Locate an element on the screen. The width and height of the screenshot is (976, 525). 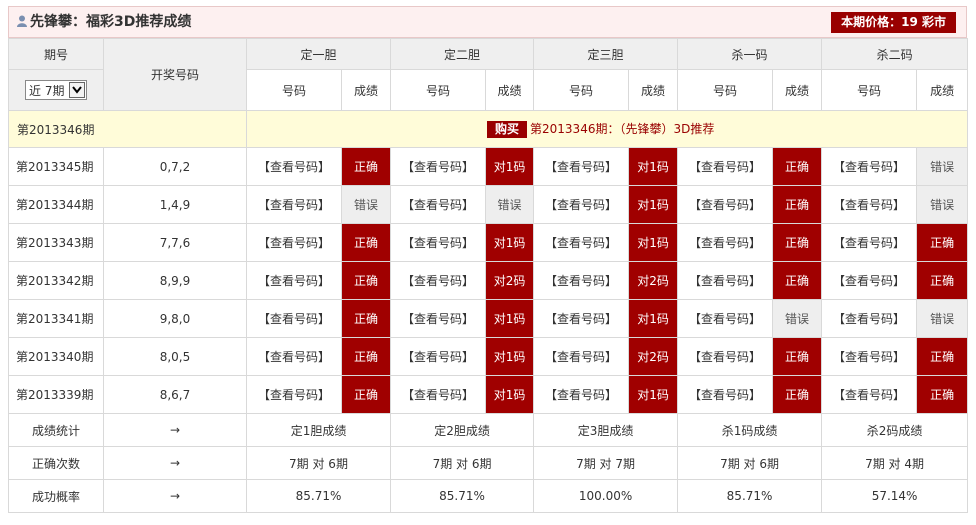
draw-number-cell: 7,7,6 is located at coordinates (175, 242).